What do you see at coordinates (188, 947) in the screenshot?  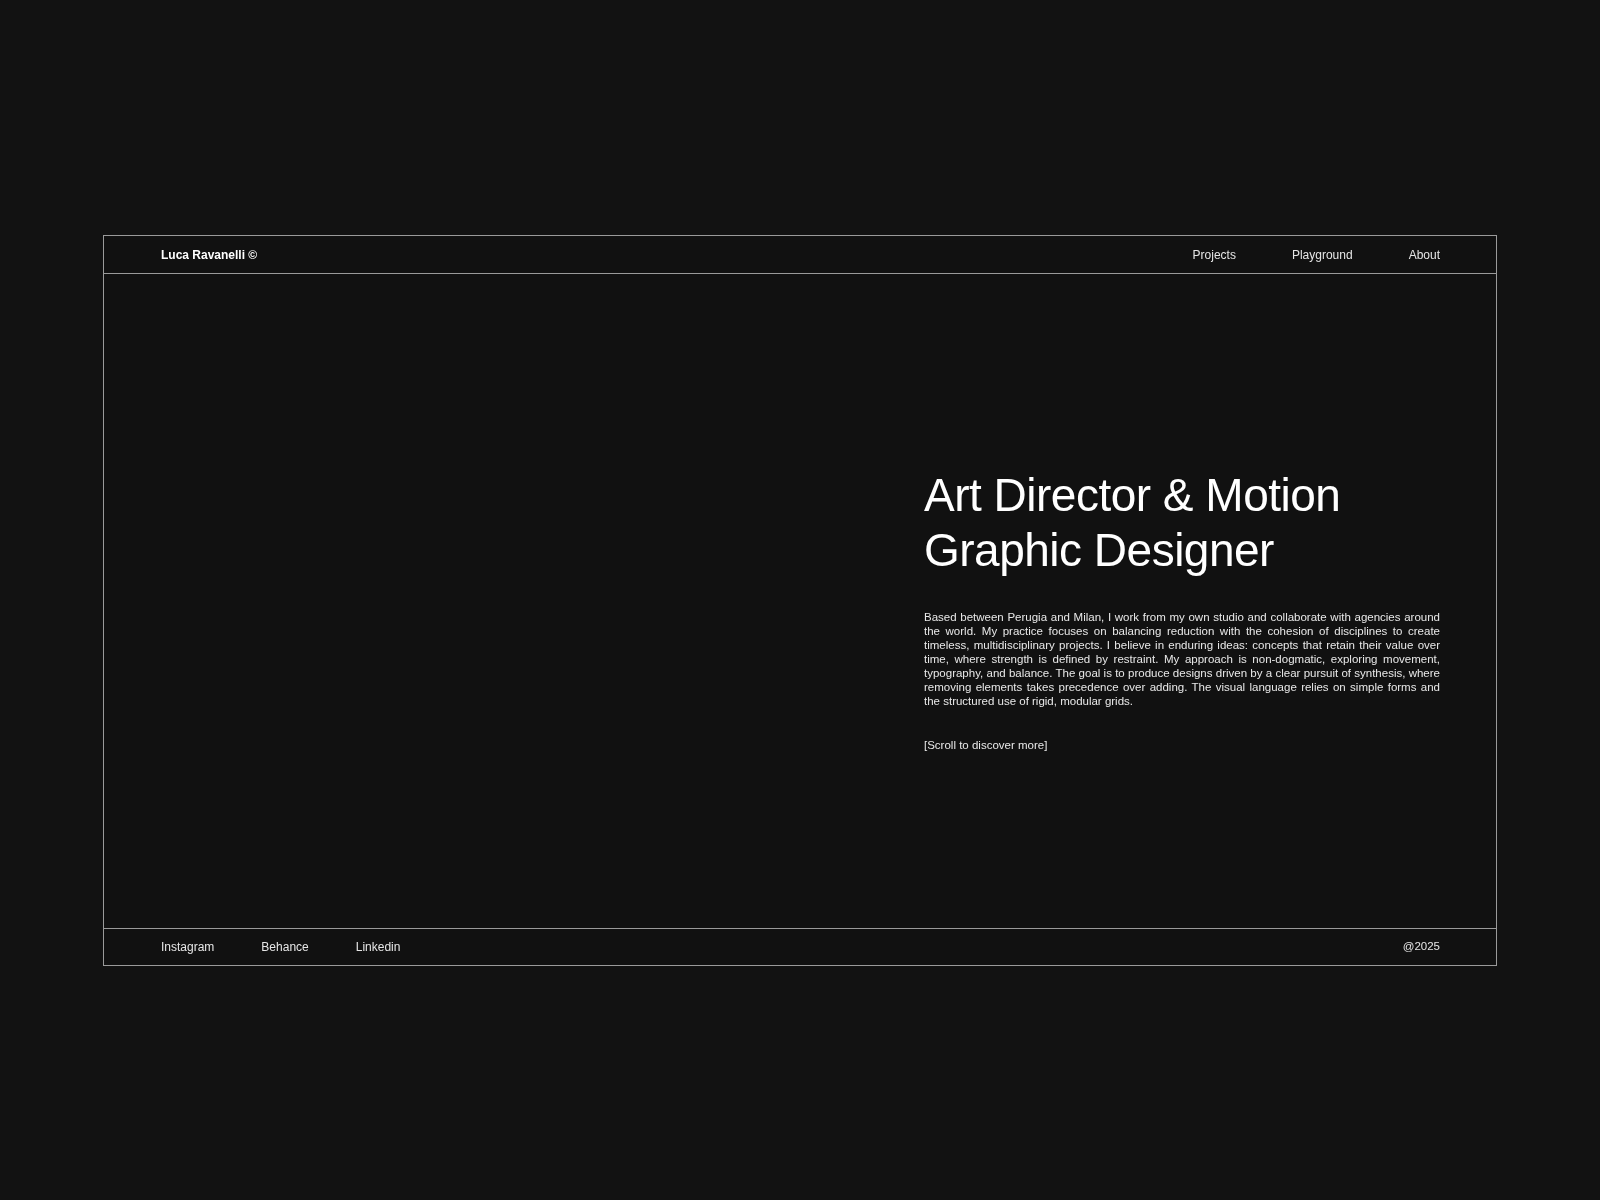 I see `social-link: Instagram` at bounding box center [188, 947].